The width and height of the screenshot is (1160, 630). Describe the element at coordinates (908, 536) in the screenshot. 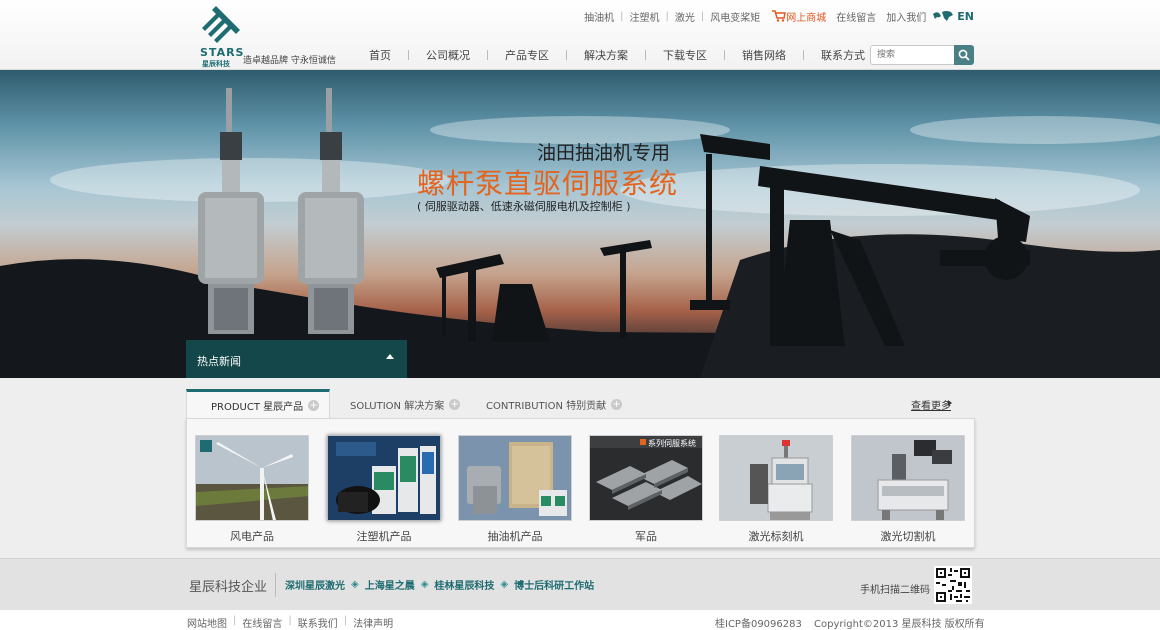

I see `product-label: 激光切割机` at that location.